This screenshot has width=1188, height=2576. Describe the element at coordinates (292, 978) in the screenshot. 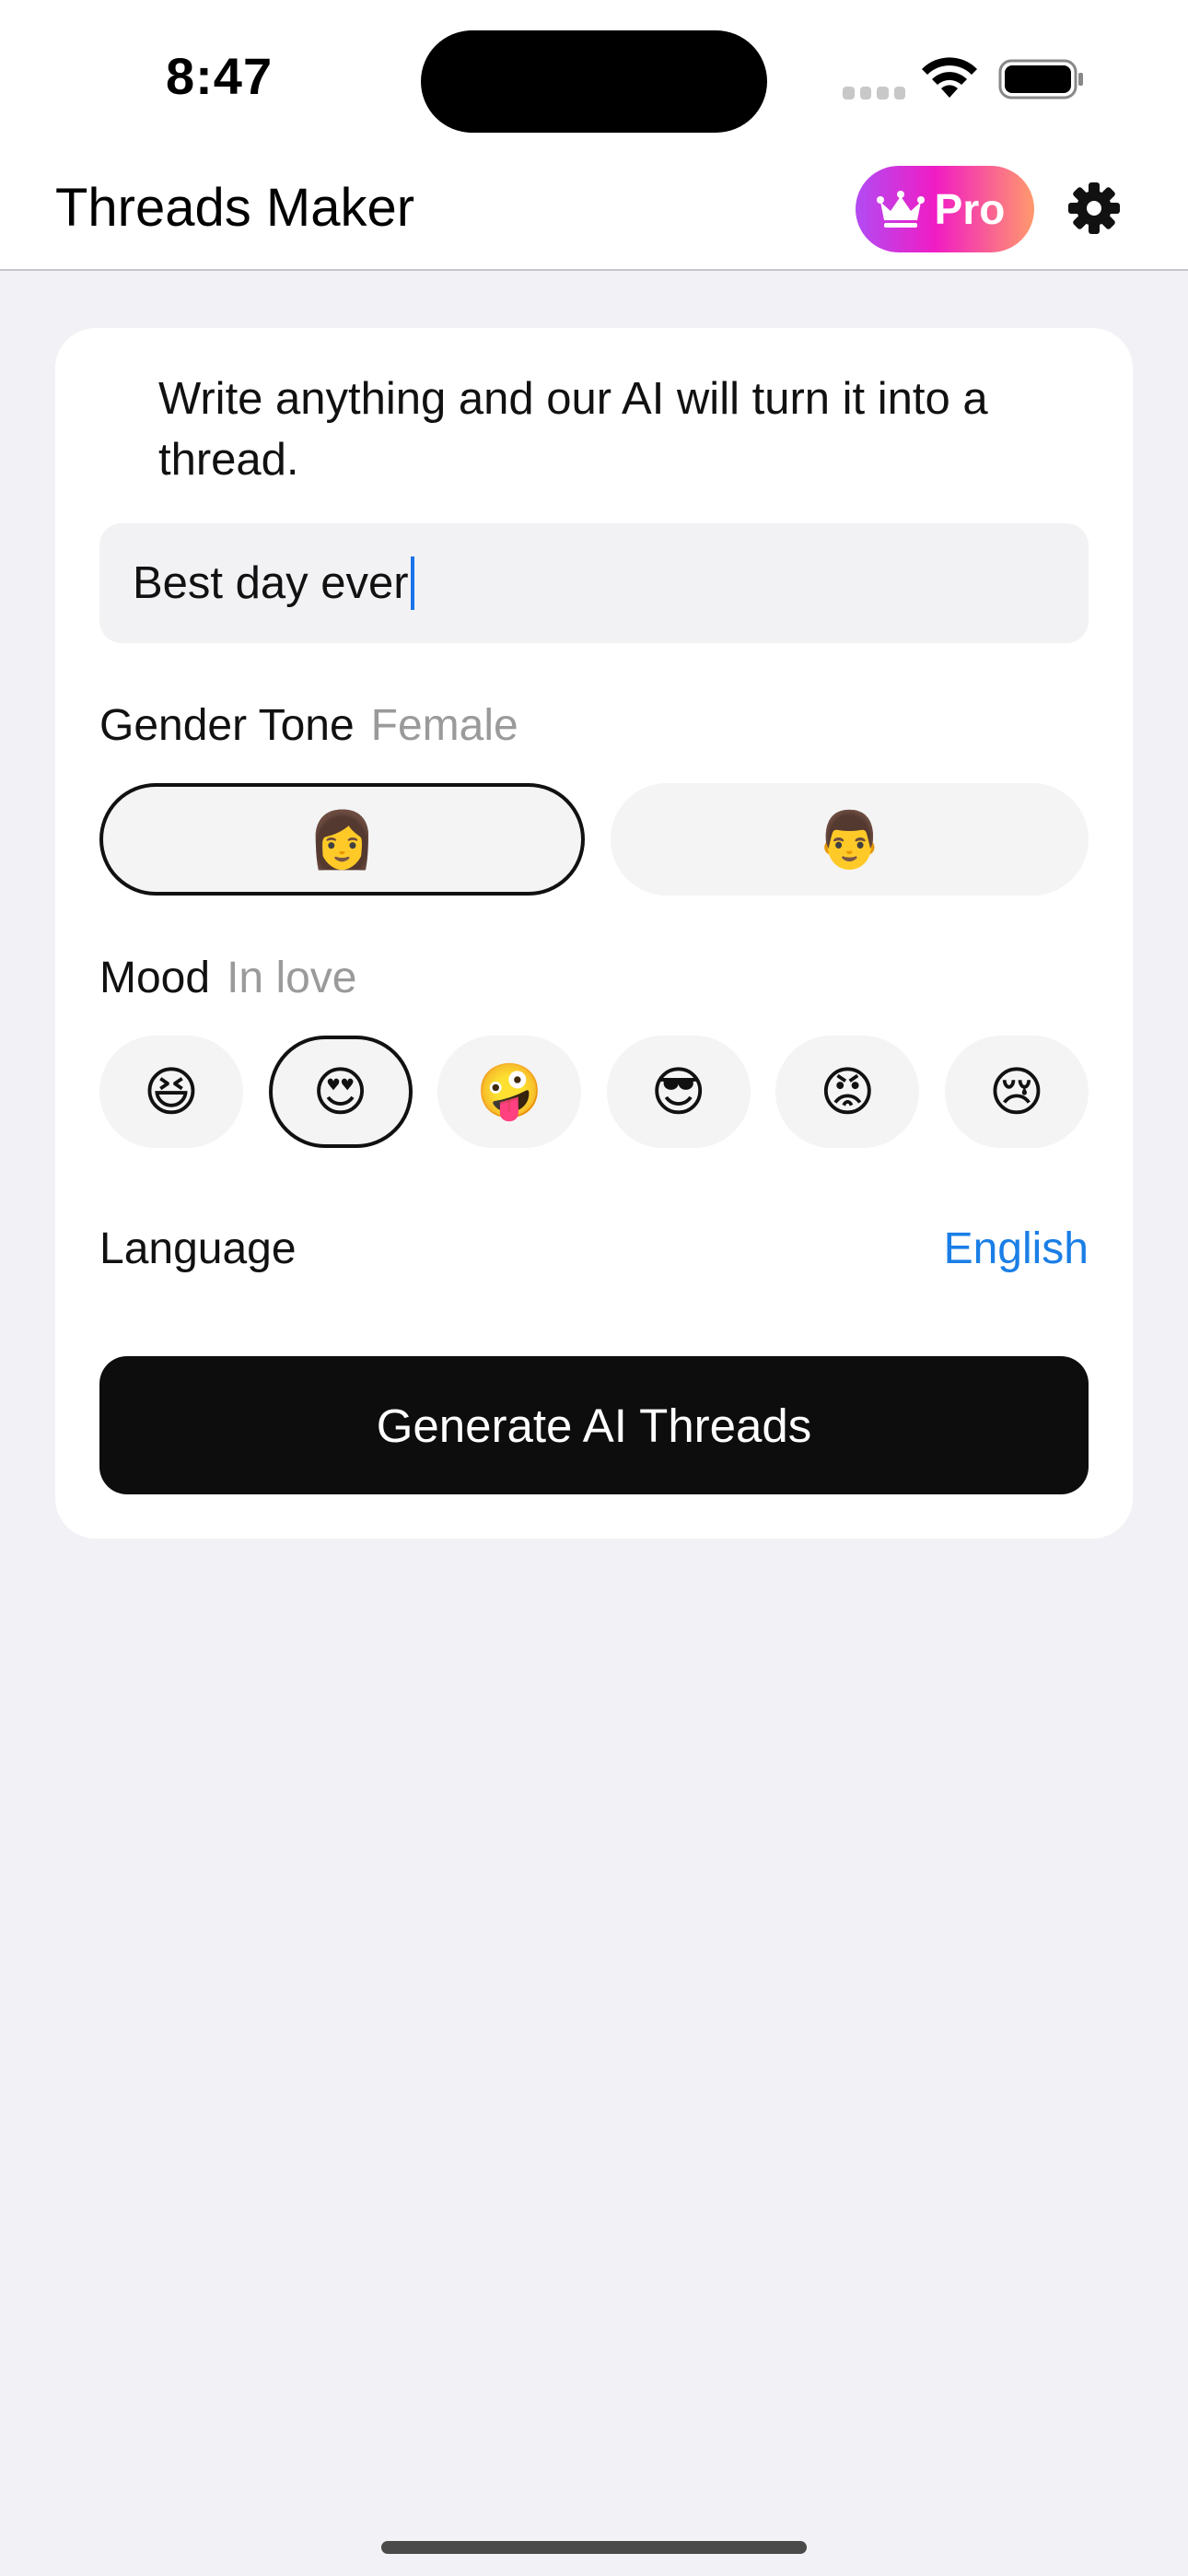

I see `mood-selected: In love` at that location.